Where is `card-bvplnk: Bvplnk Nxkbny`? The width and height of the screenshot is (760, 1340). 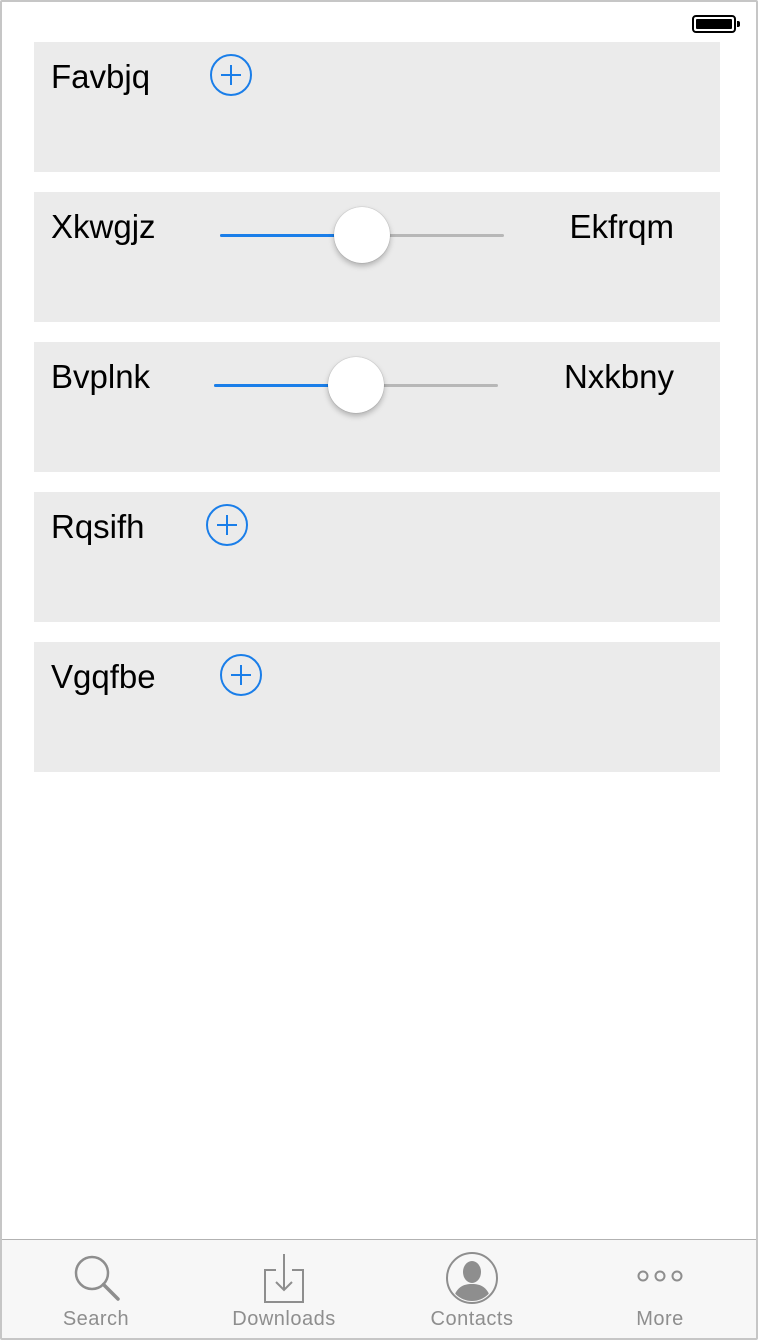
card-bvplnk: Bvplnk Nxkbny is located at coordinates (377, 407).